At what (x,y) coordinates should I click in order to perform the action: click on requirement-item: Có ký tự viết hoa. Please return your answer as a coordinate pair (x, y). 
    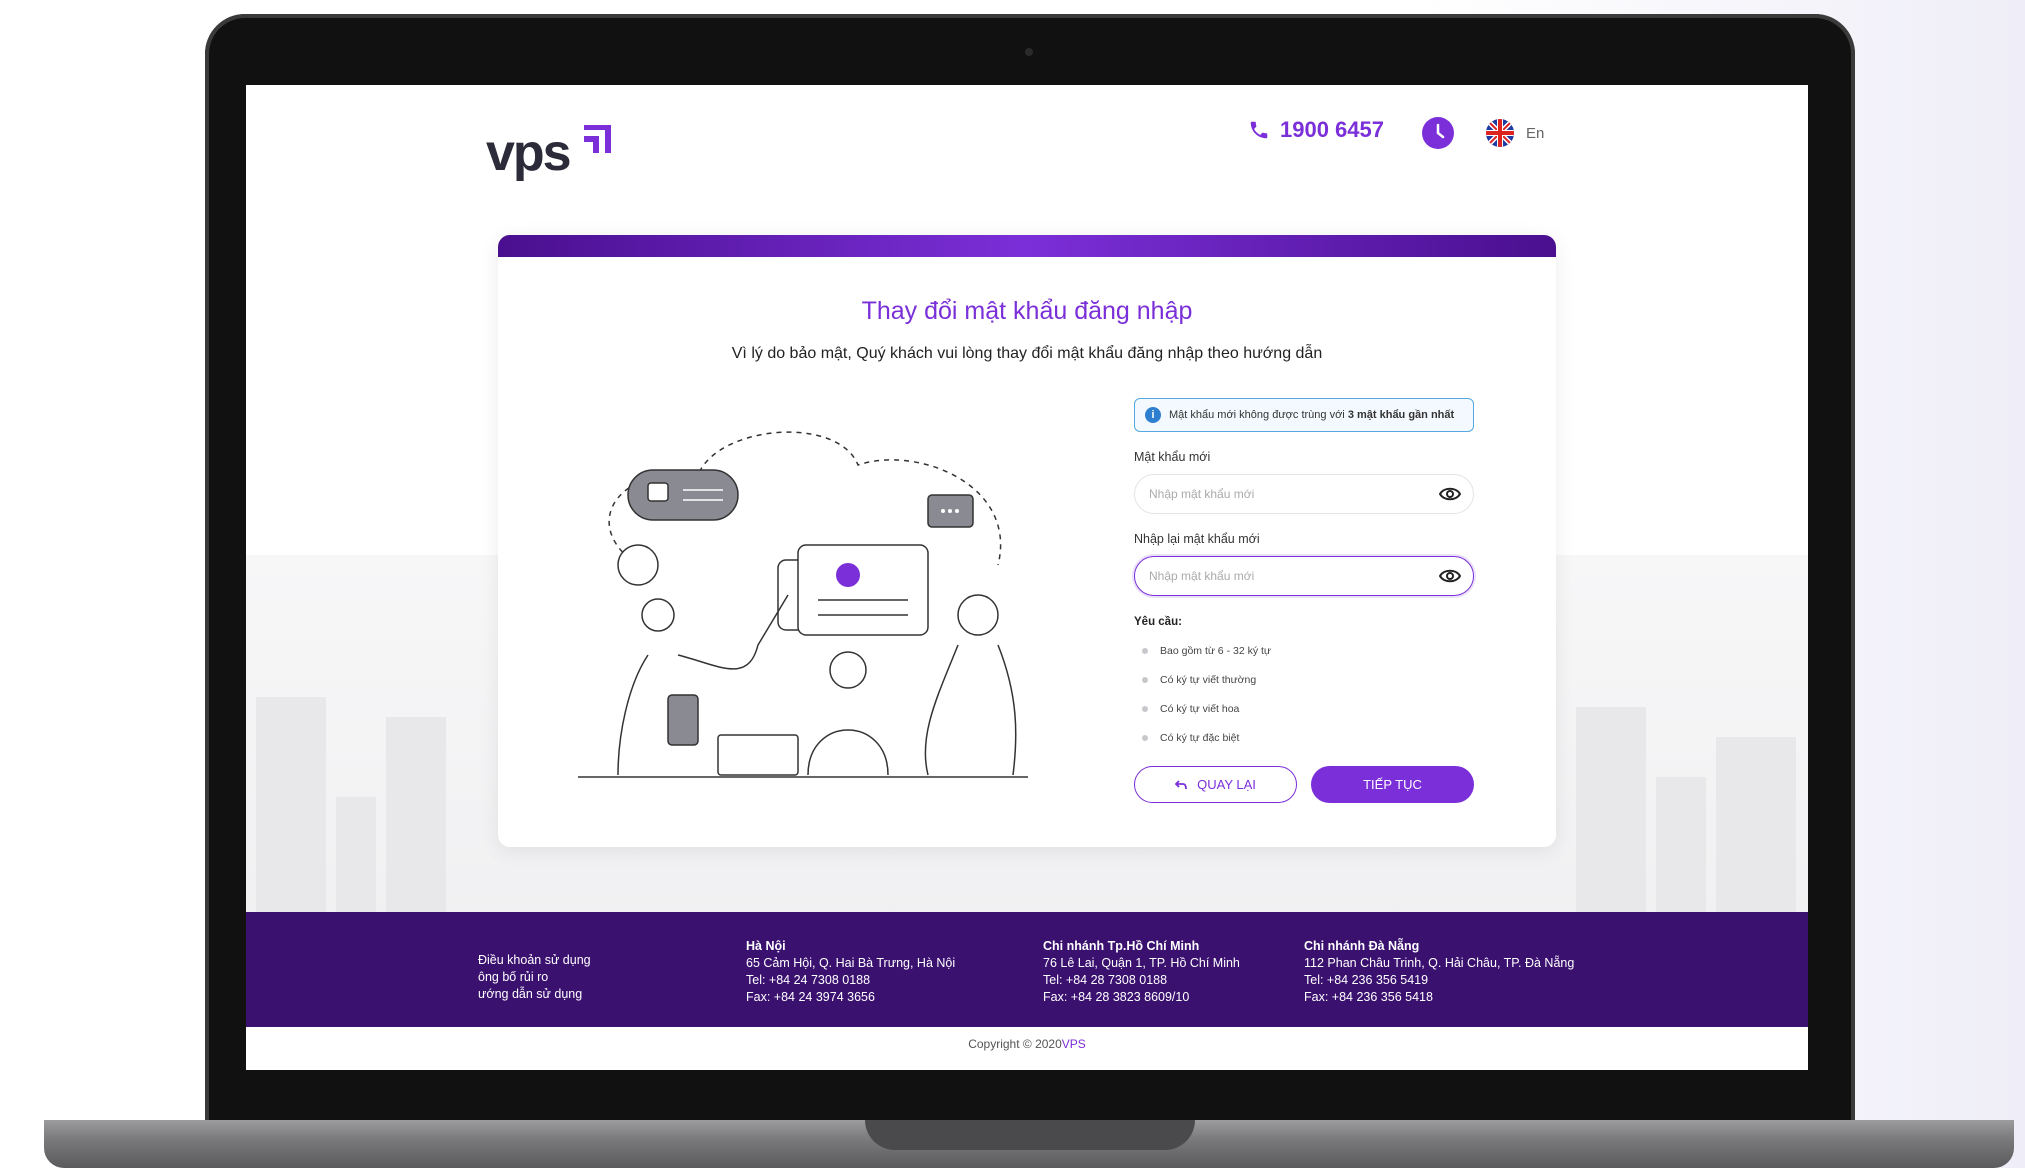
    Looking at the image, I should click on (1304, 708).